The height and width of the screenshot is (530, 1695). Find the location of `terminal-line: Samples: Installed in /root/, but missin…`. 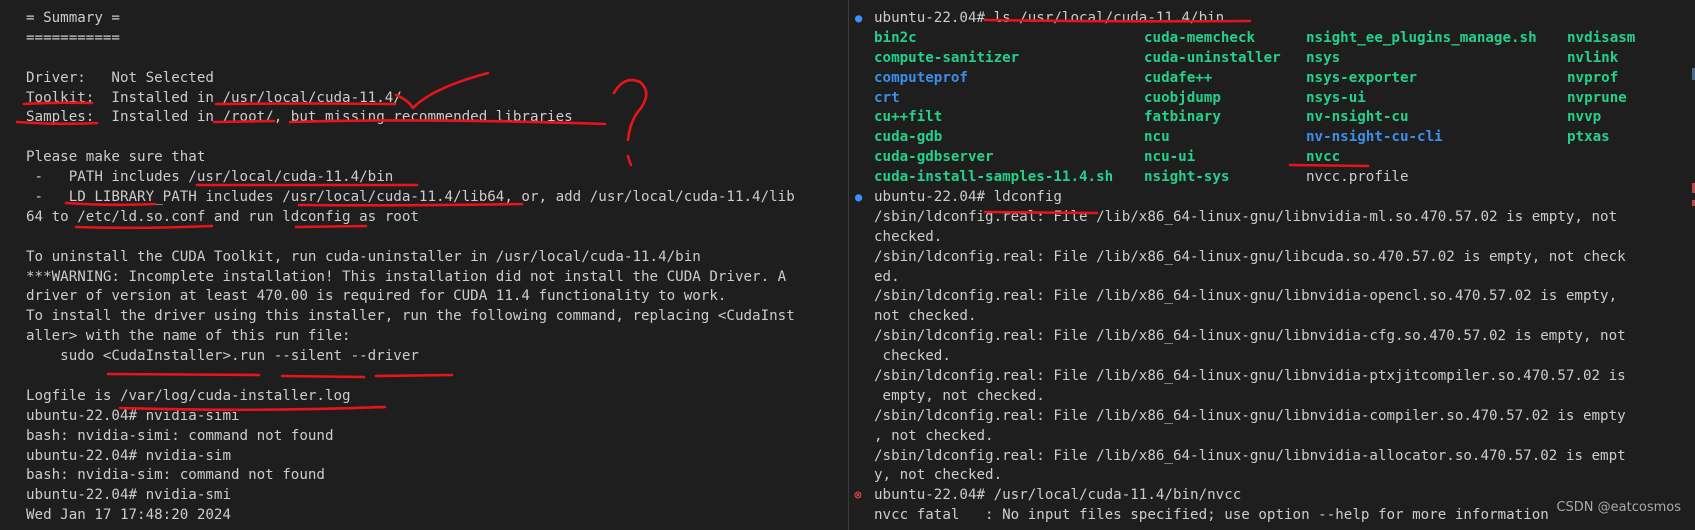

terminal-line: Samples: Installed in /root/, but missin… is located at coordinates (299, 117).